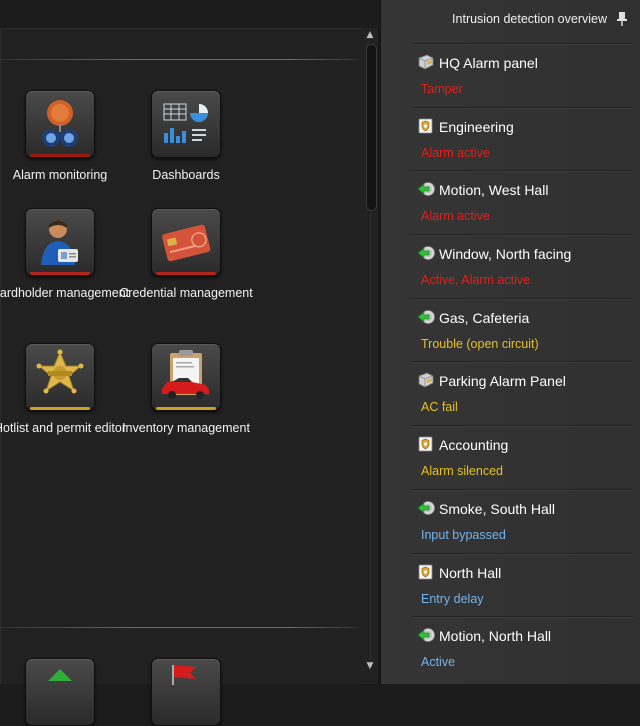 The height and width of the screenshot is (726, 640). What do you see at coordinates (463, 534) in the screenshot?
I see `item-status: Input bypassed` at bounding box center [463, 534].